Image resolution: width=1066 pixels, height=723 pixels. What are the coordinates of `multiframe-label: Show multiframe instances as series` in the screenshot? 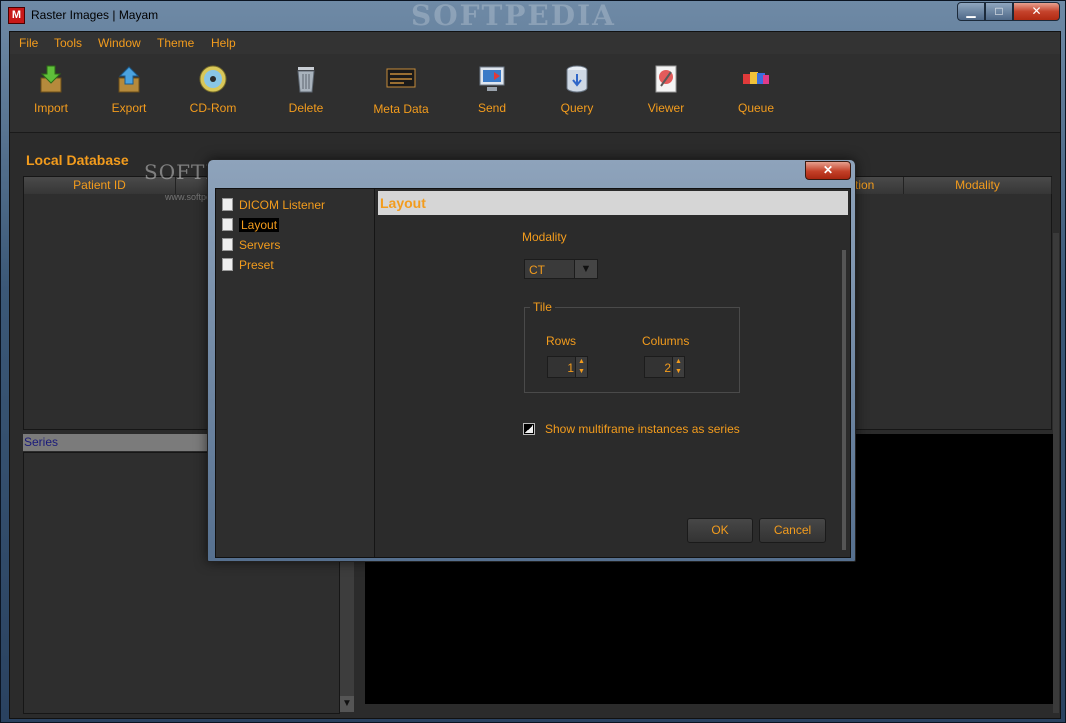 It's located at (642, 429).